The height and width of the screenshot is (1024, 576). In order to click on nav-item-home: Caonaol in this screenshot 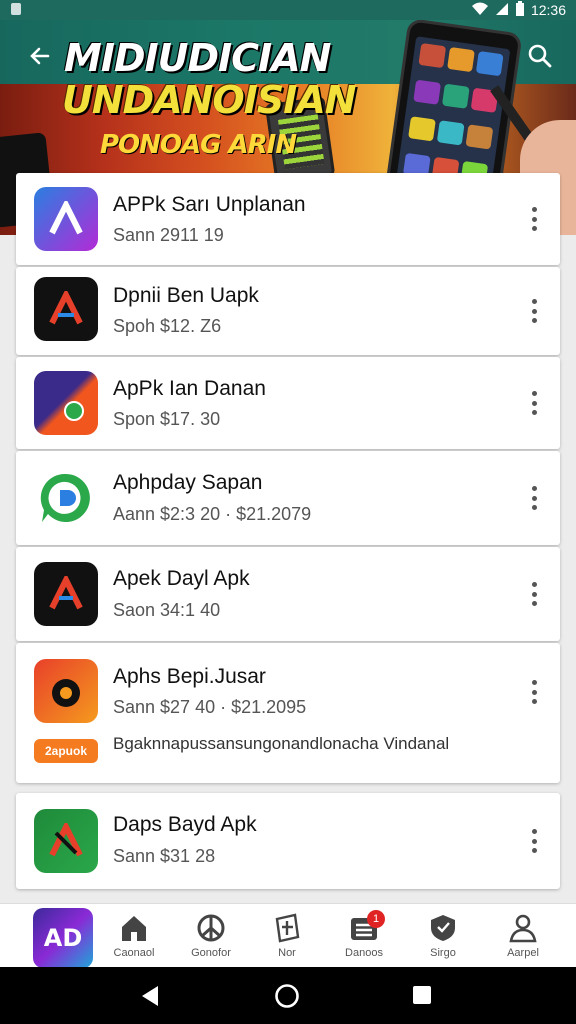, I will do `click(134, 935)`.